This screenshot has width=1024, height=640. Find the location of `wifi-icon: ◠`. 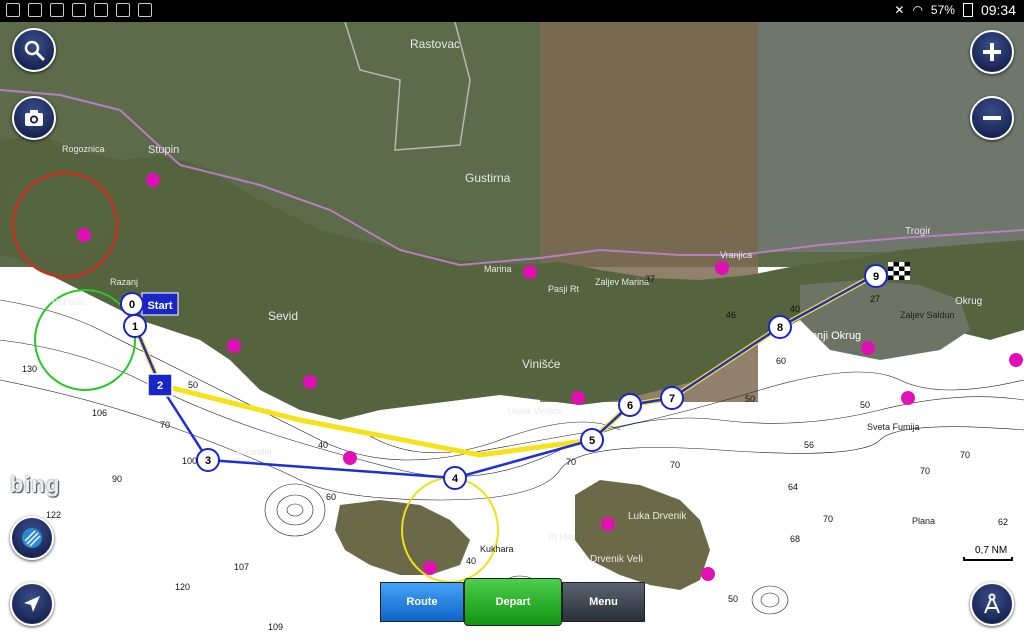

wifi-icon: ◠ is located at coordinates (917, 10).